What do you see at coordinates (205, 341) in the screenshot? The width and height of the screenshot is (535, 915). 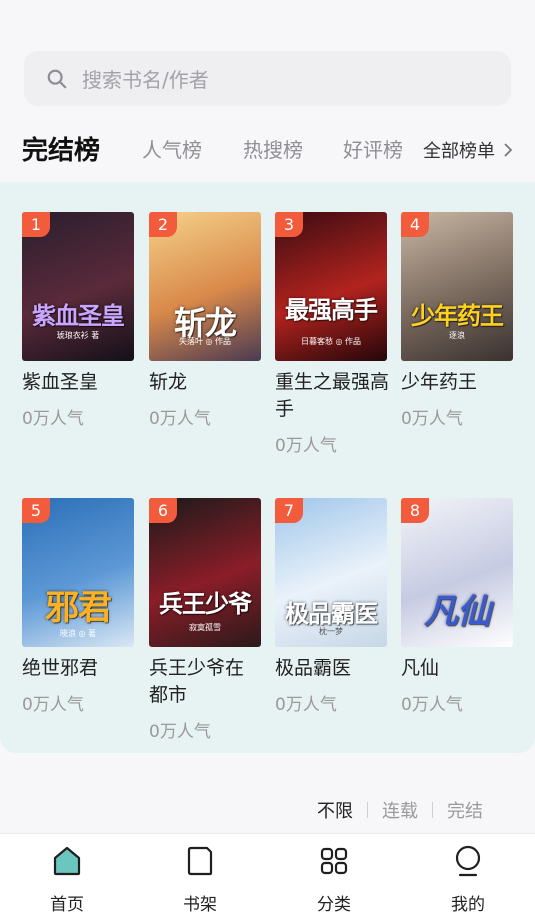 I see `cover-author: 失落叶 ◎ 作品` at bounding box center [205, 341].